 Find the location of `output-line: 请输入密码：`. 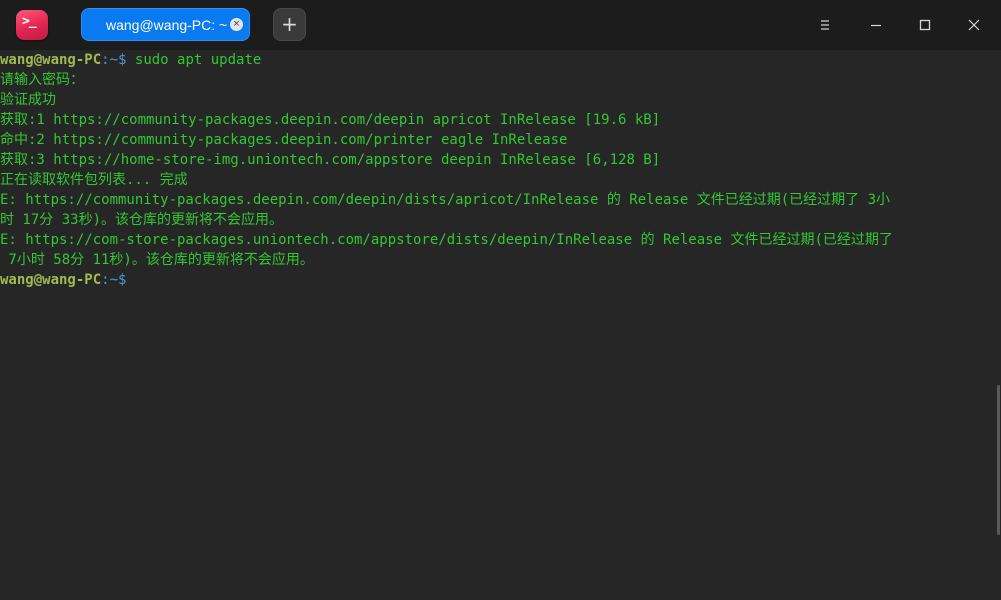

output-line: 请输入密码： is located at coordinates (42, 80).